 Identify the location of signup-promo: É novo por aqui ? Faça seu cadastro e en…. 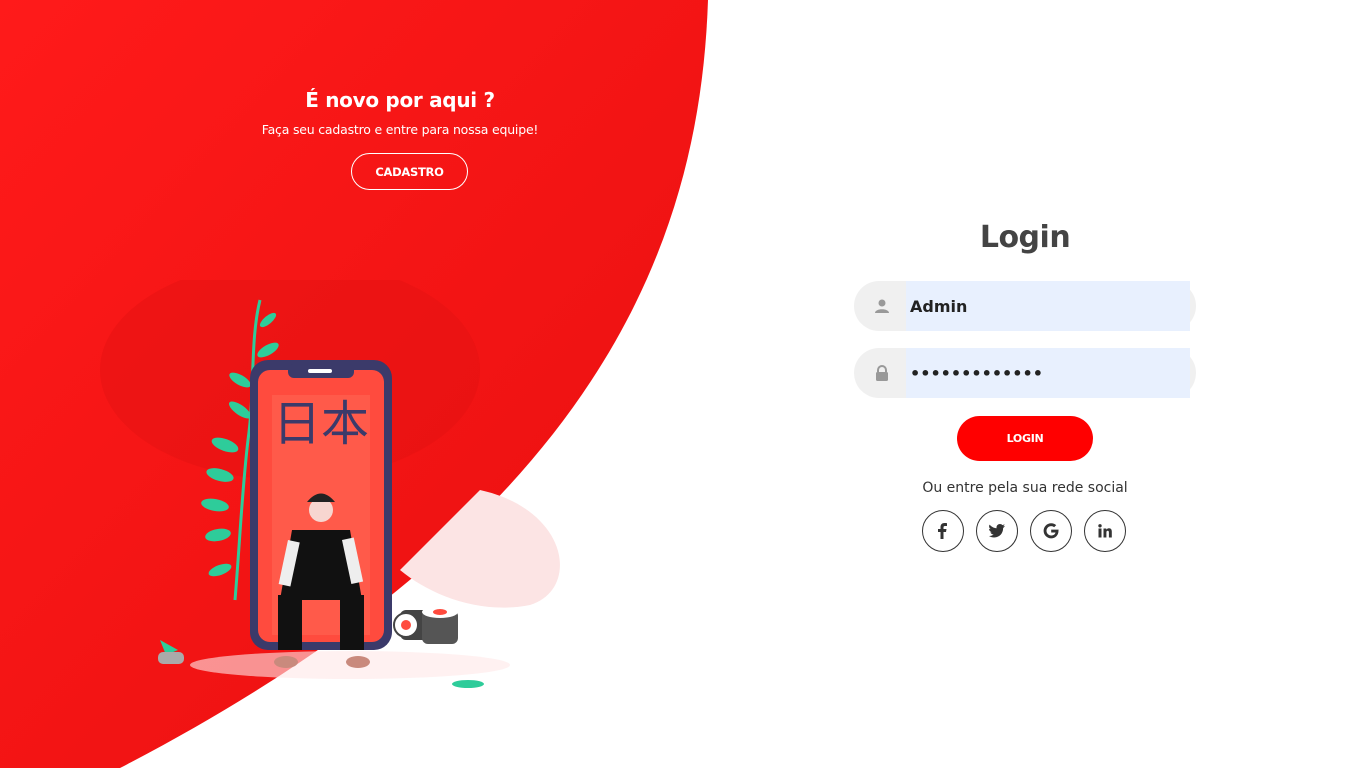
(410, 139).